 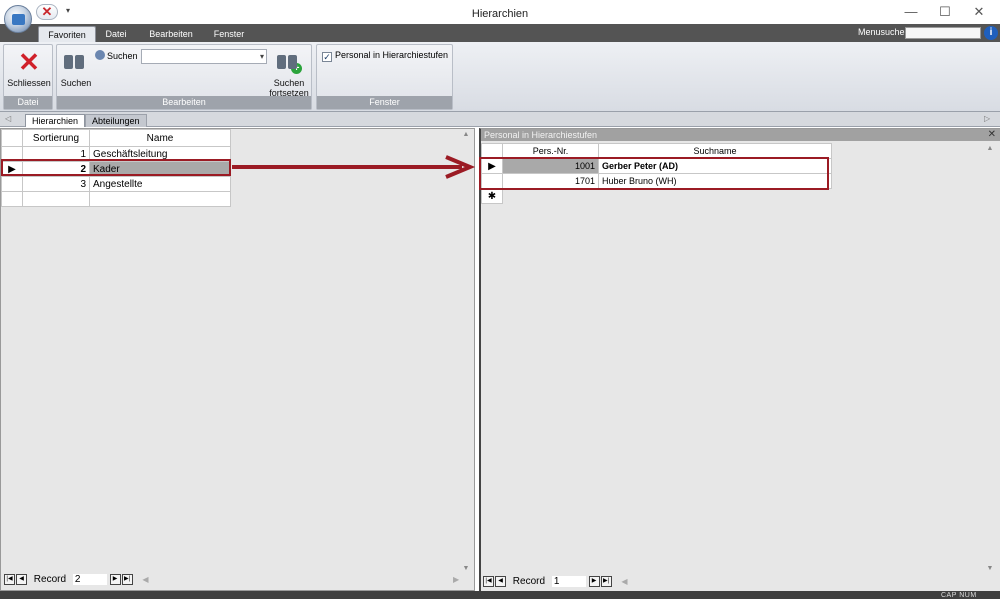 I want to click on tab-bearbeiten: Bearbeiten, so click(x=171, y=34).